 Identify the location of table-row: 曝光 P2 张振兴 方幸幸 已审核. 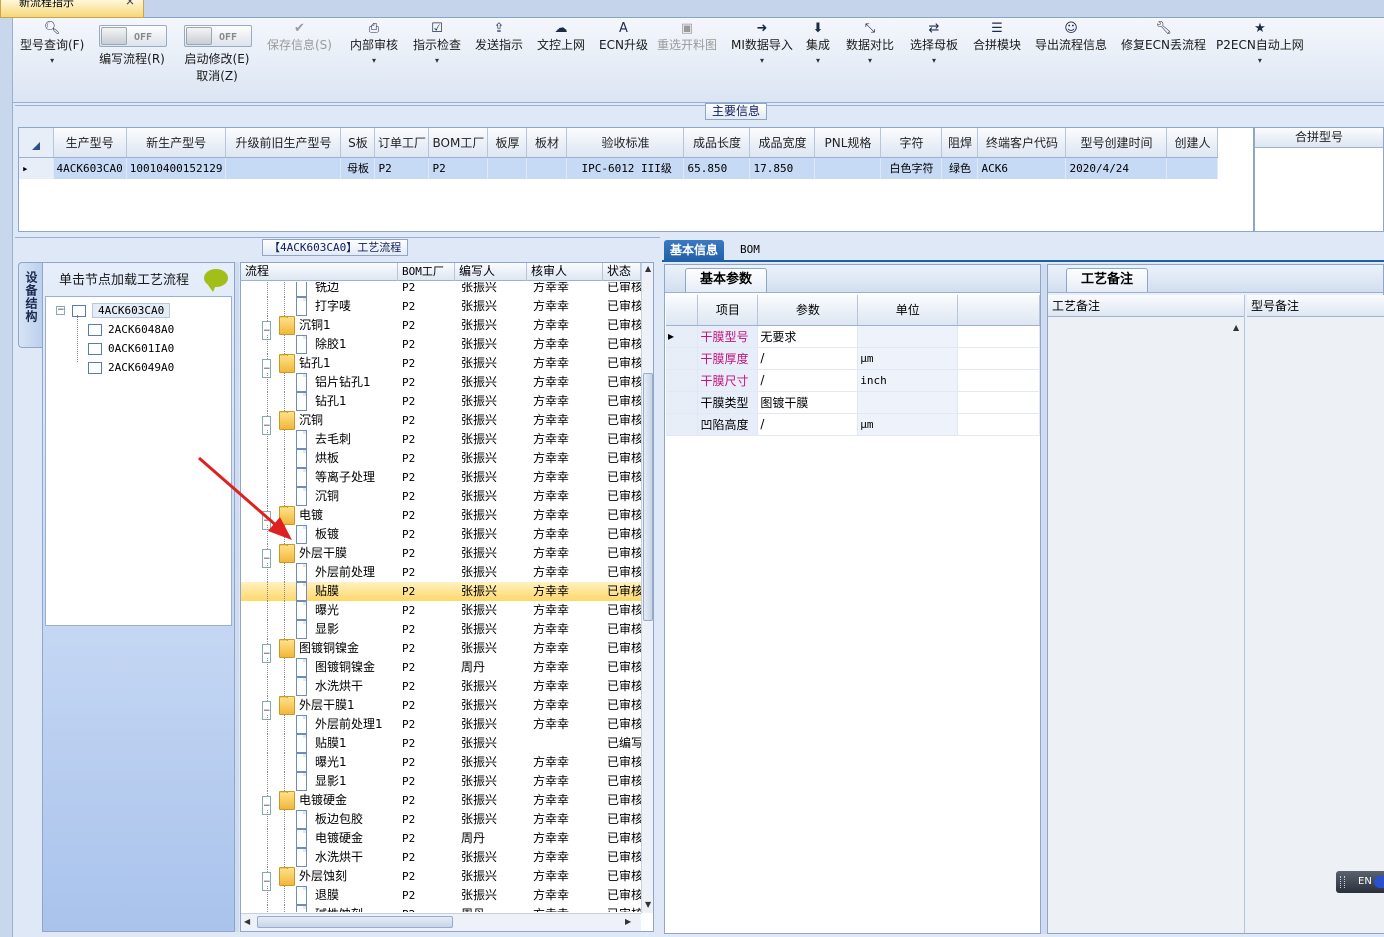
(441, 610).